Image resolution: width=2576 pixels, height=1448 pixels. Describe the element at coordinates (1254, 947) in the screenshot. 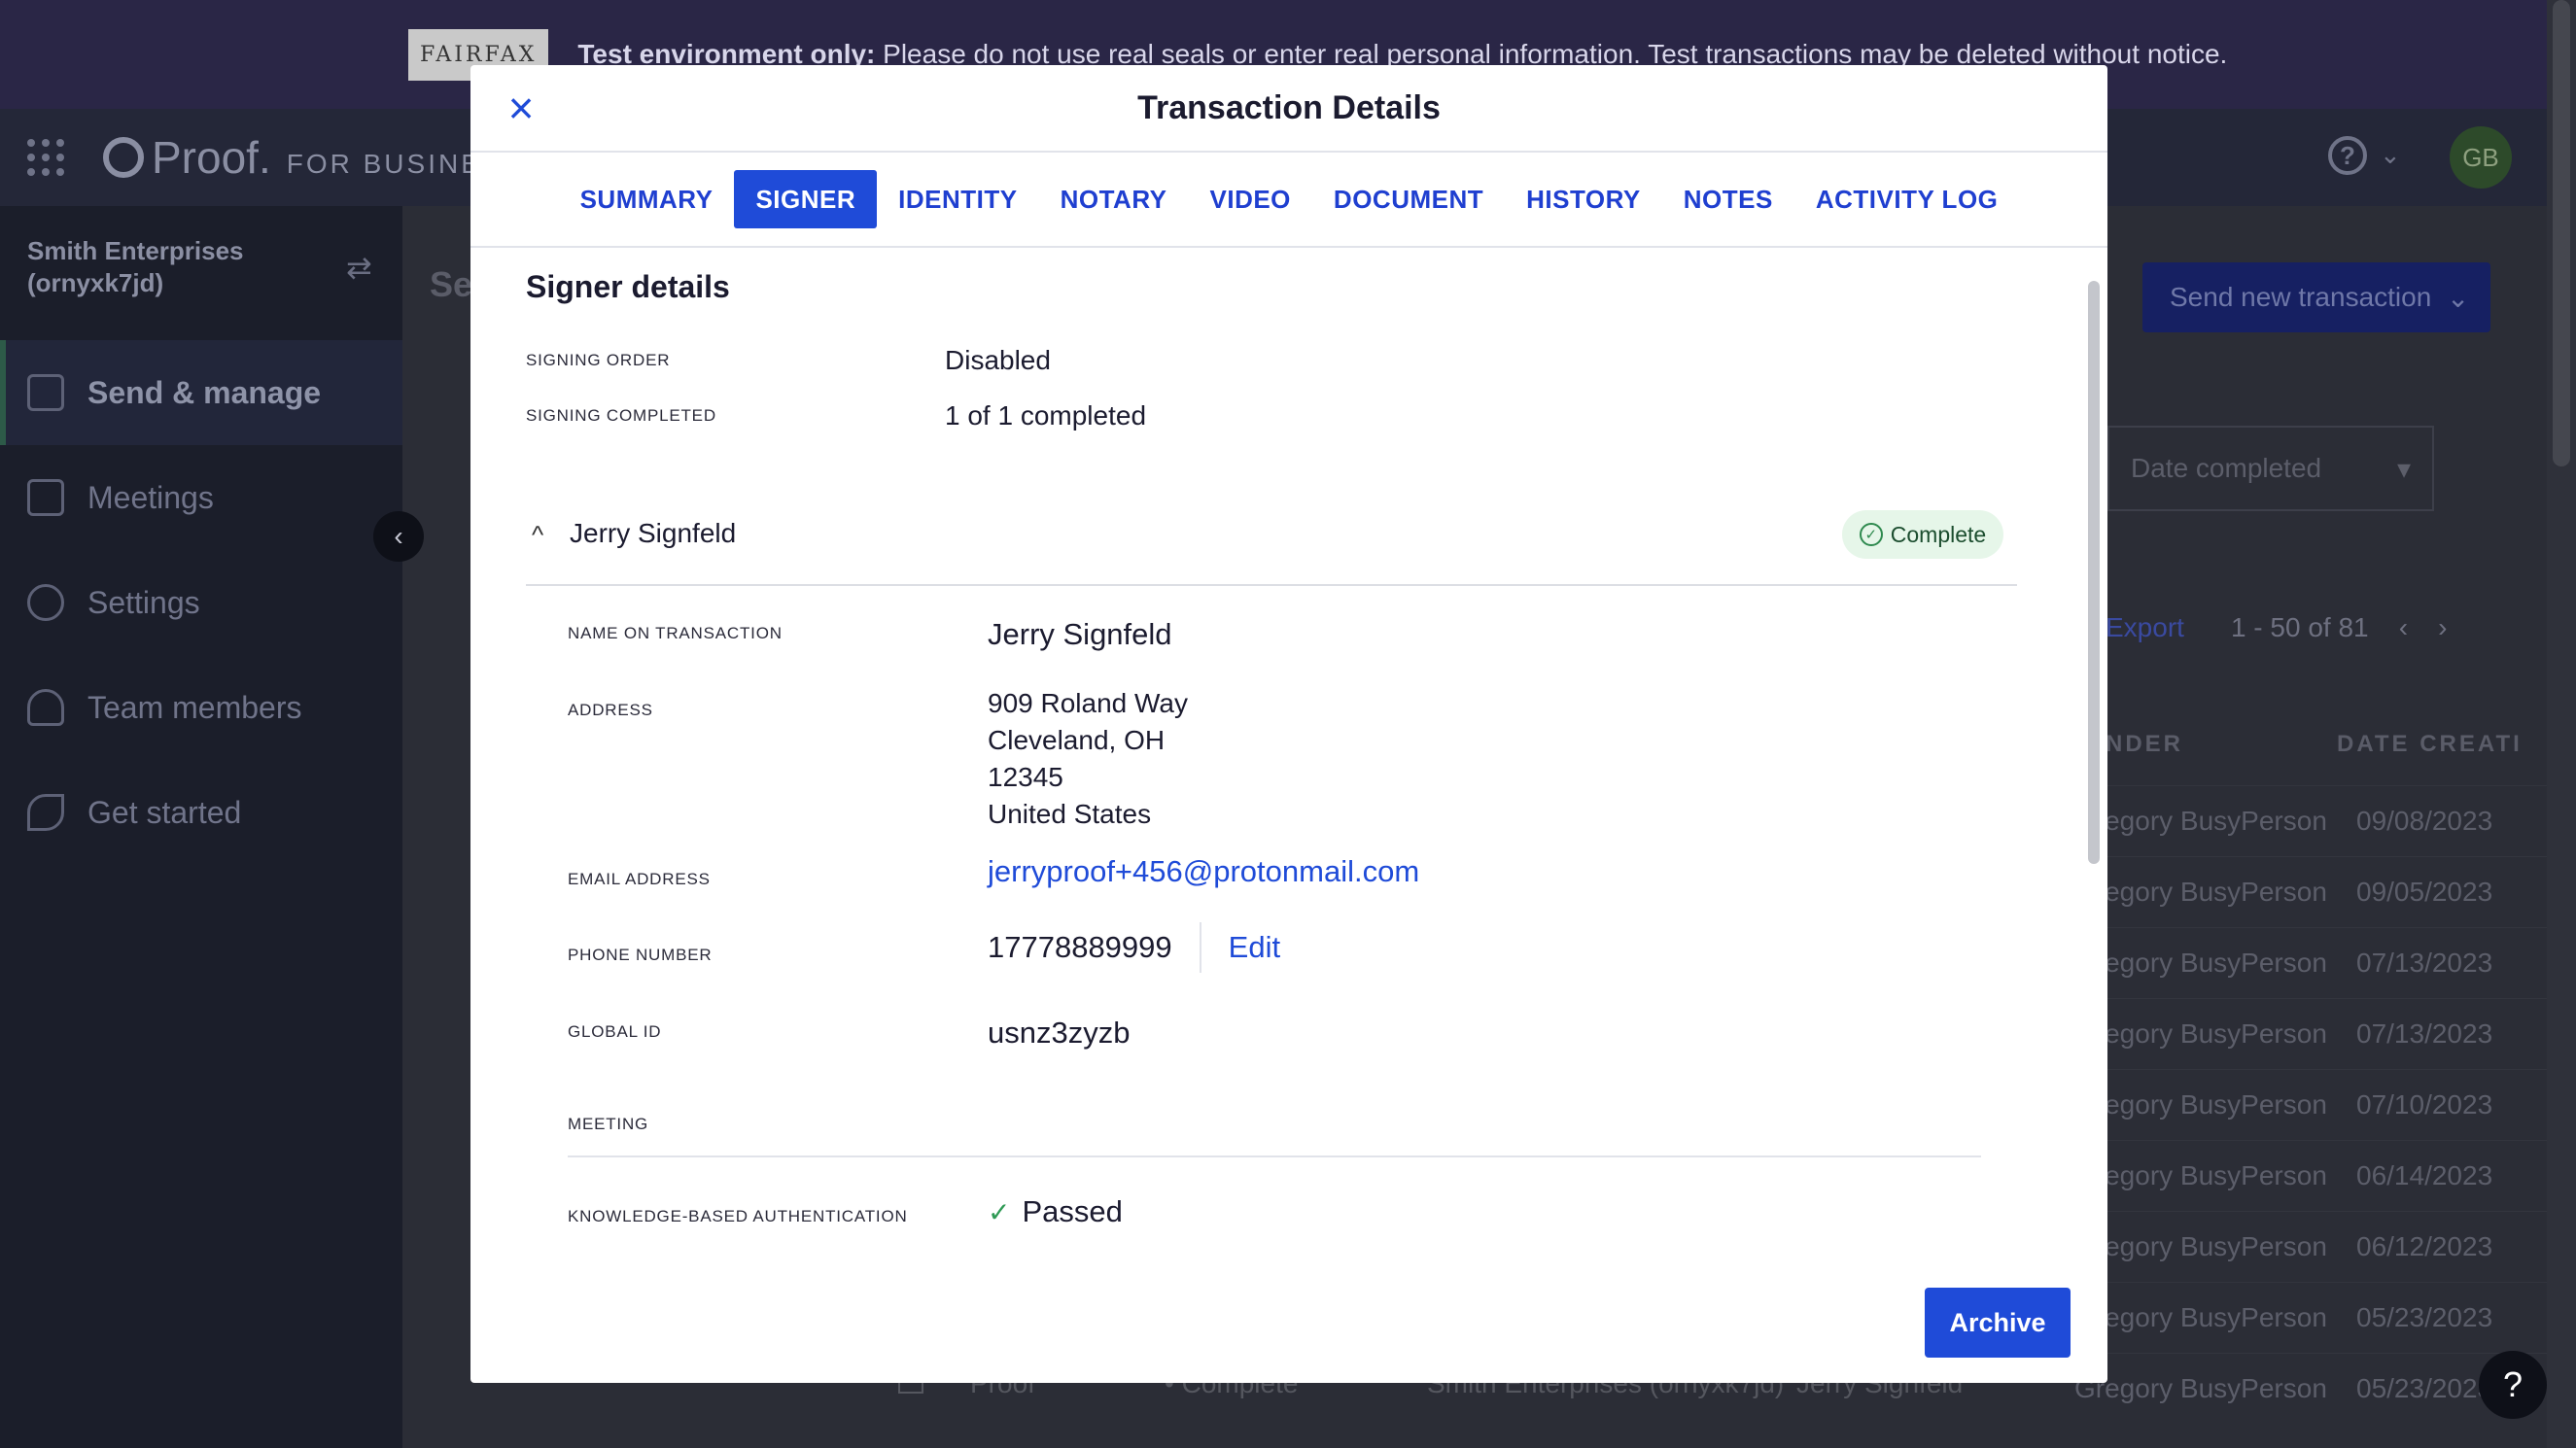

I see `edit-phone-link: Edit` at that location.